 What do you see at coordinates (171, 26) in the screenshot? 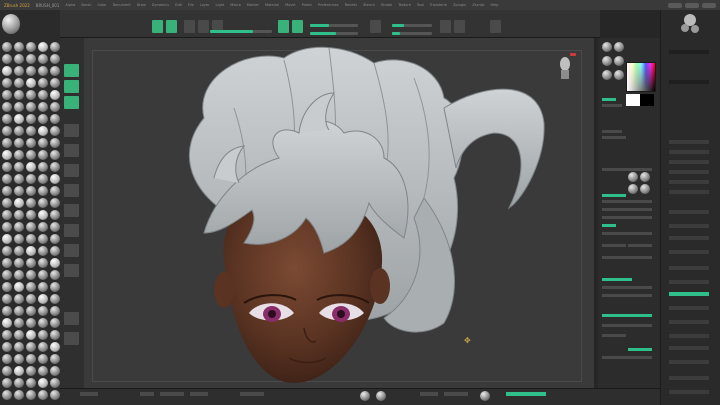
I see `draw-icon` at bounding box center [171, 26].